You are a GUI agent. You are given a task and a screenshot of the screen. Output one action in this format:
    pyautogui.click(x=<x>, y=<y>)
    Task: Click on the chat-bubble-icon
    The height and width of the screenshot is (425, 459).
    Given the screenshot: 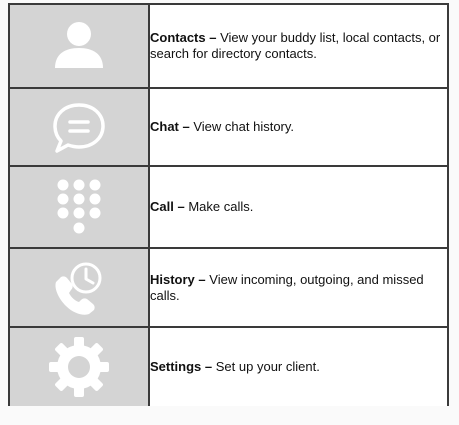 What is the action you would take?
    pyautogui.click(x=79, y=127)
    